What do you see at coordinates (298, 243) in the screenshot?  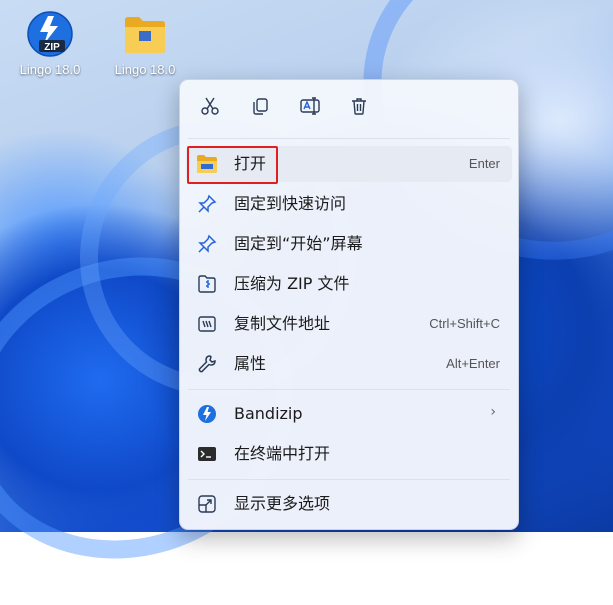 I see `menu-item-label: 固定到“开始”屏幕` at bounding box center [298, 243].